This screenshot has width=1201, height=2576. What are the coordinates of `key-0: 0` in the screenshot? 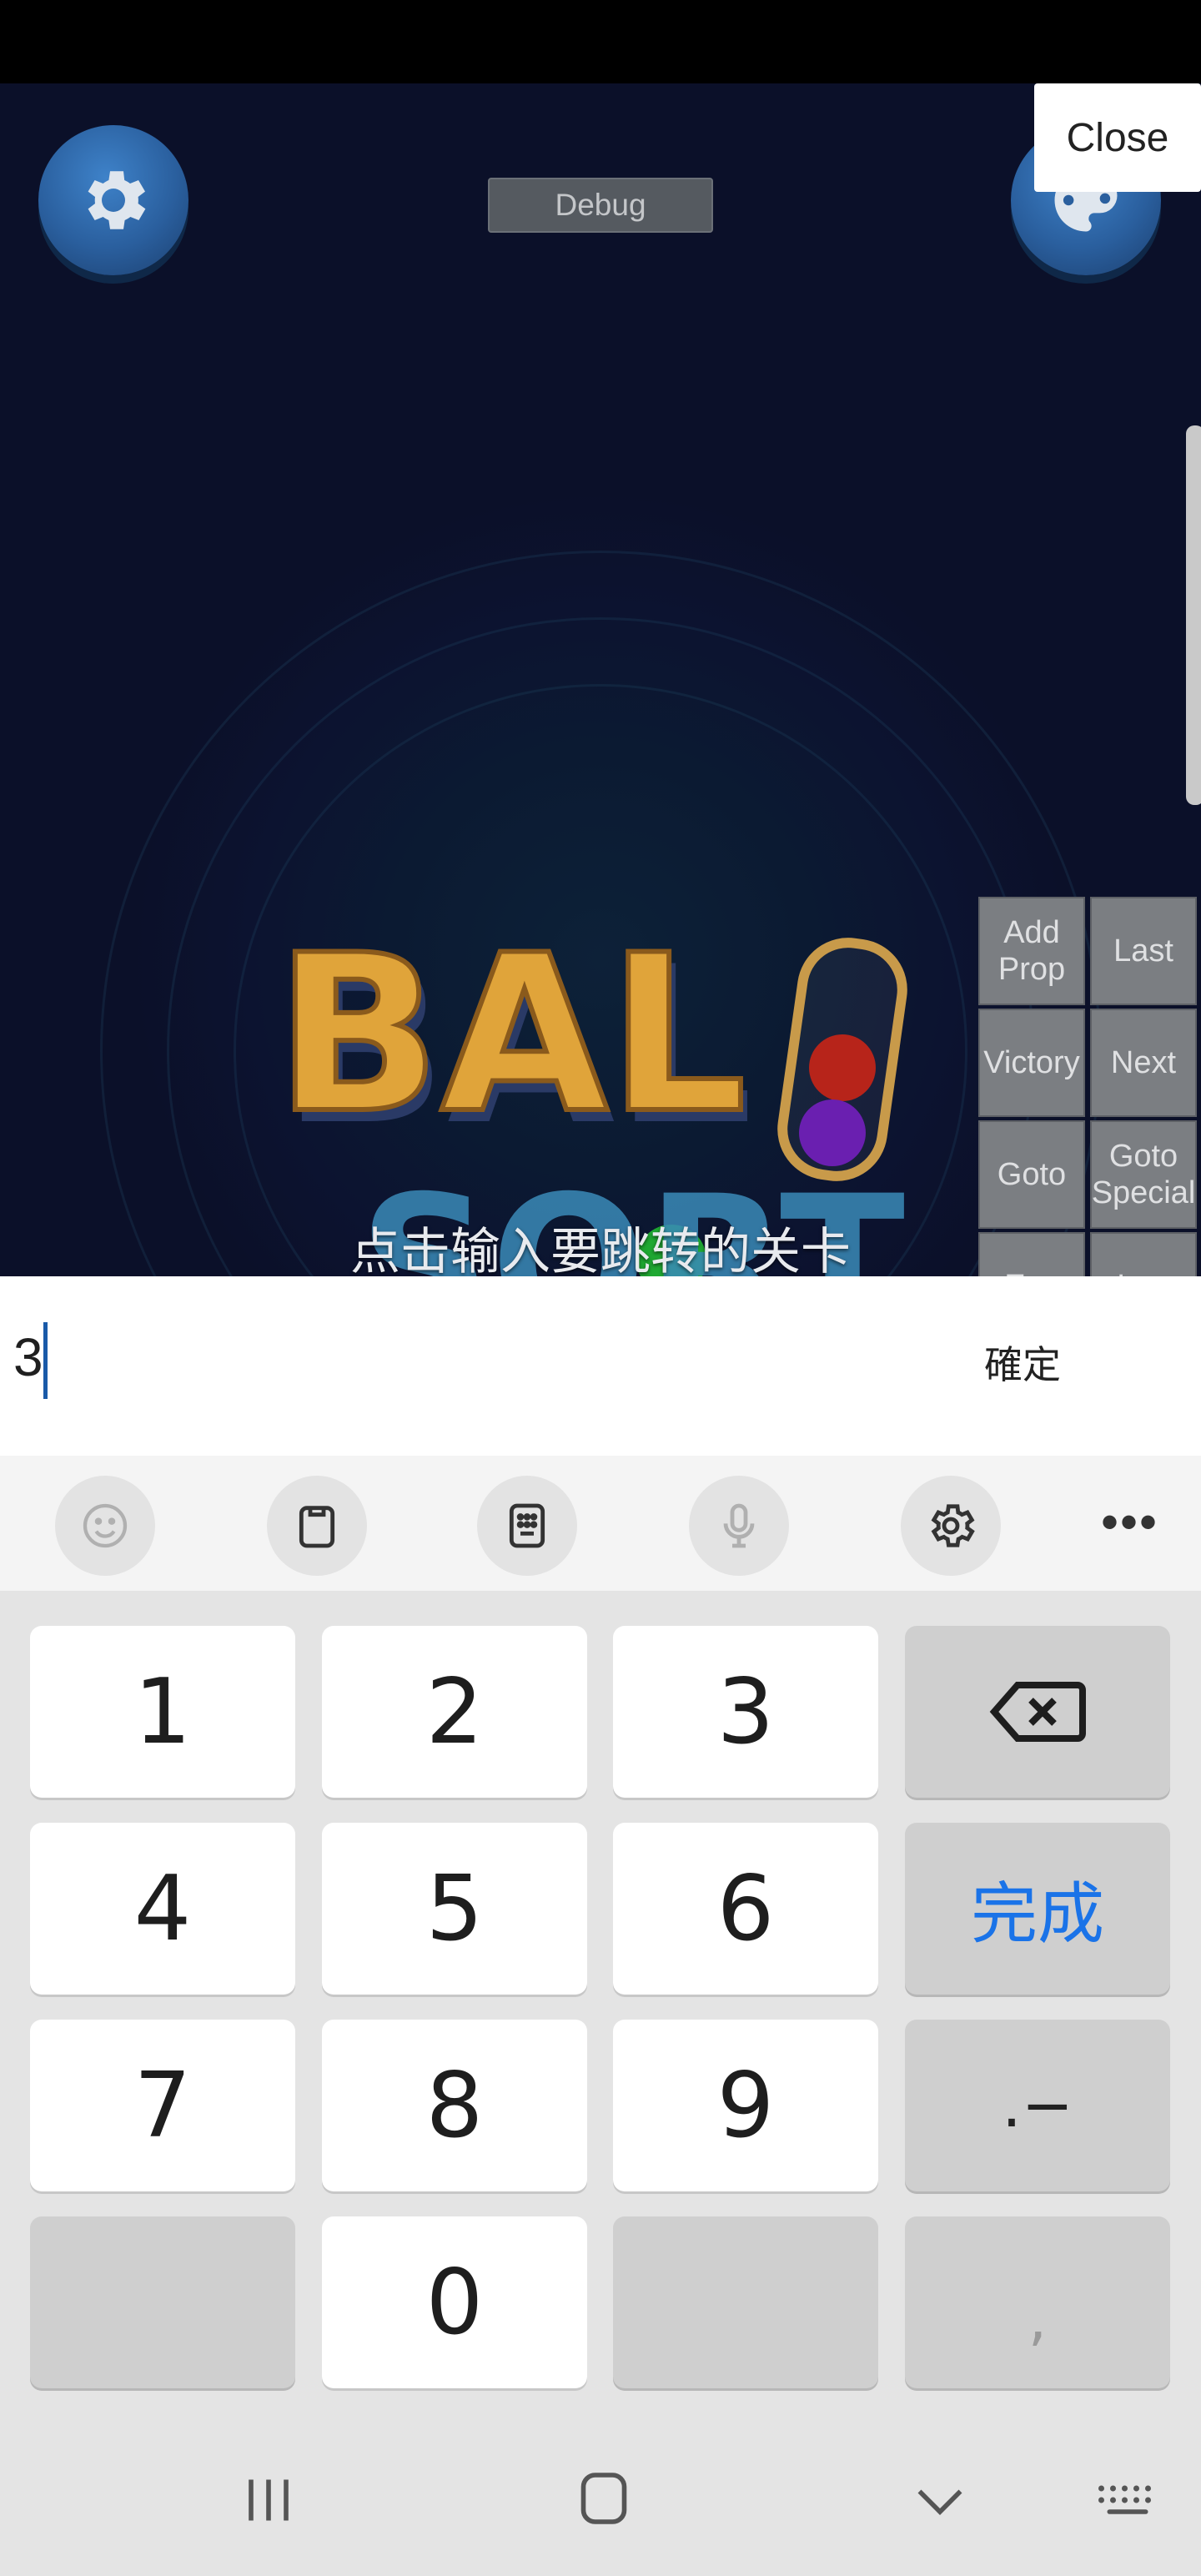 It's located at (455, 2302).